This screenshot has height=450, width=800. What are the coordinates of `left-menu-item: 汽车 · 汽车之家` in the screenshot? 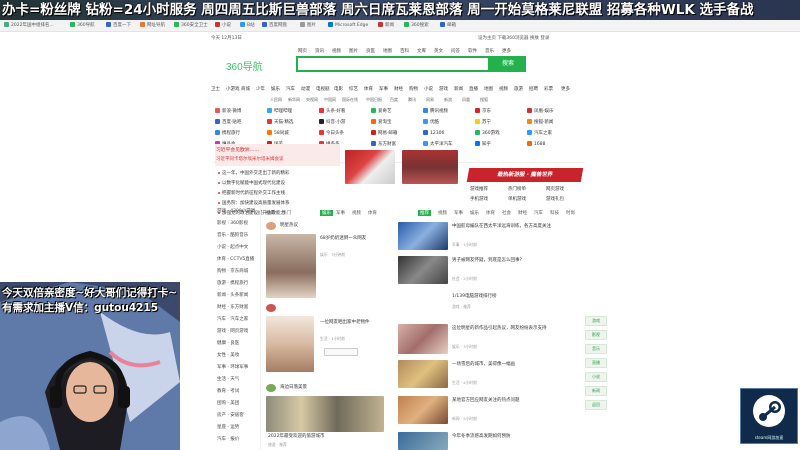 It's located at (232, 319).